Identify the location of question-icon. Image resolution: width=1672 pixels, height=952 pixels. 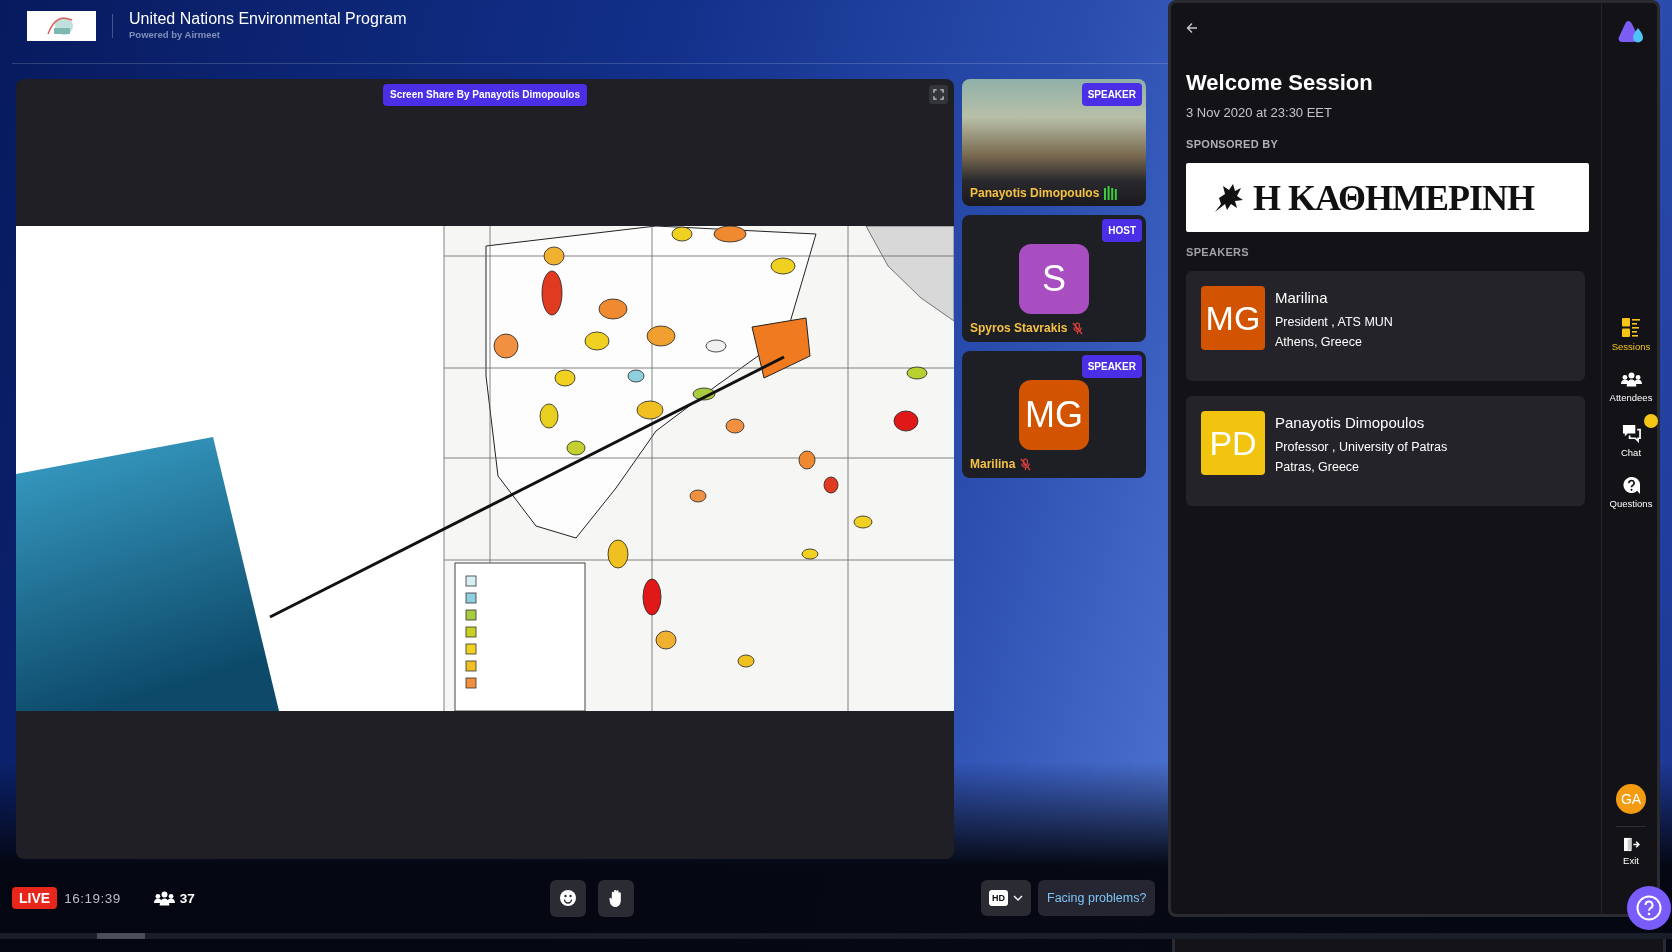
(1631, 485).